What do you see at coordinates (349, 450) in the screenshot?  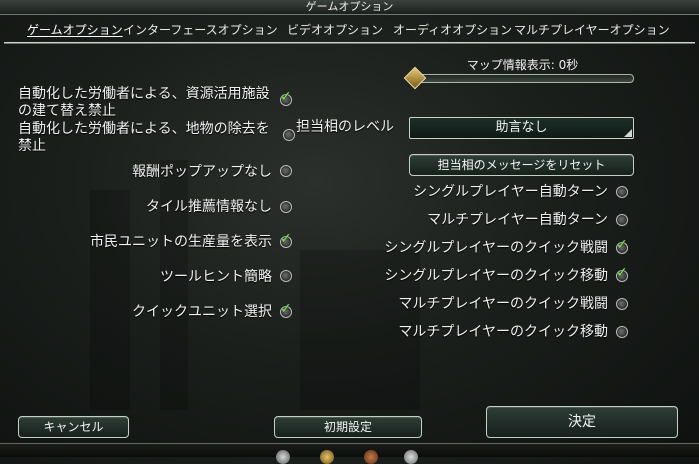 I see `bottom-frame` at bounding box center [349, 450].